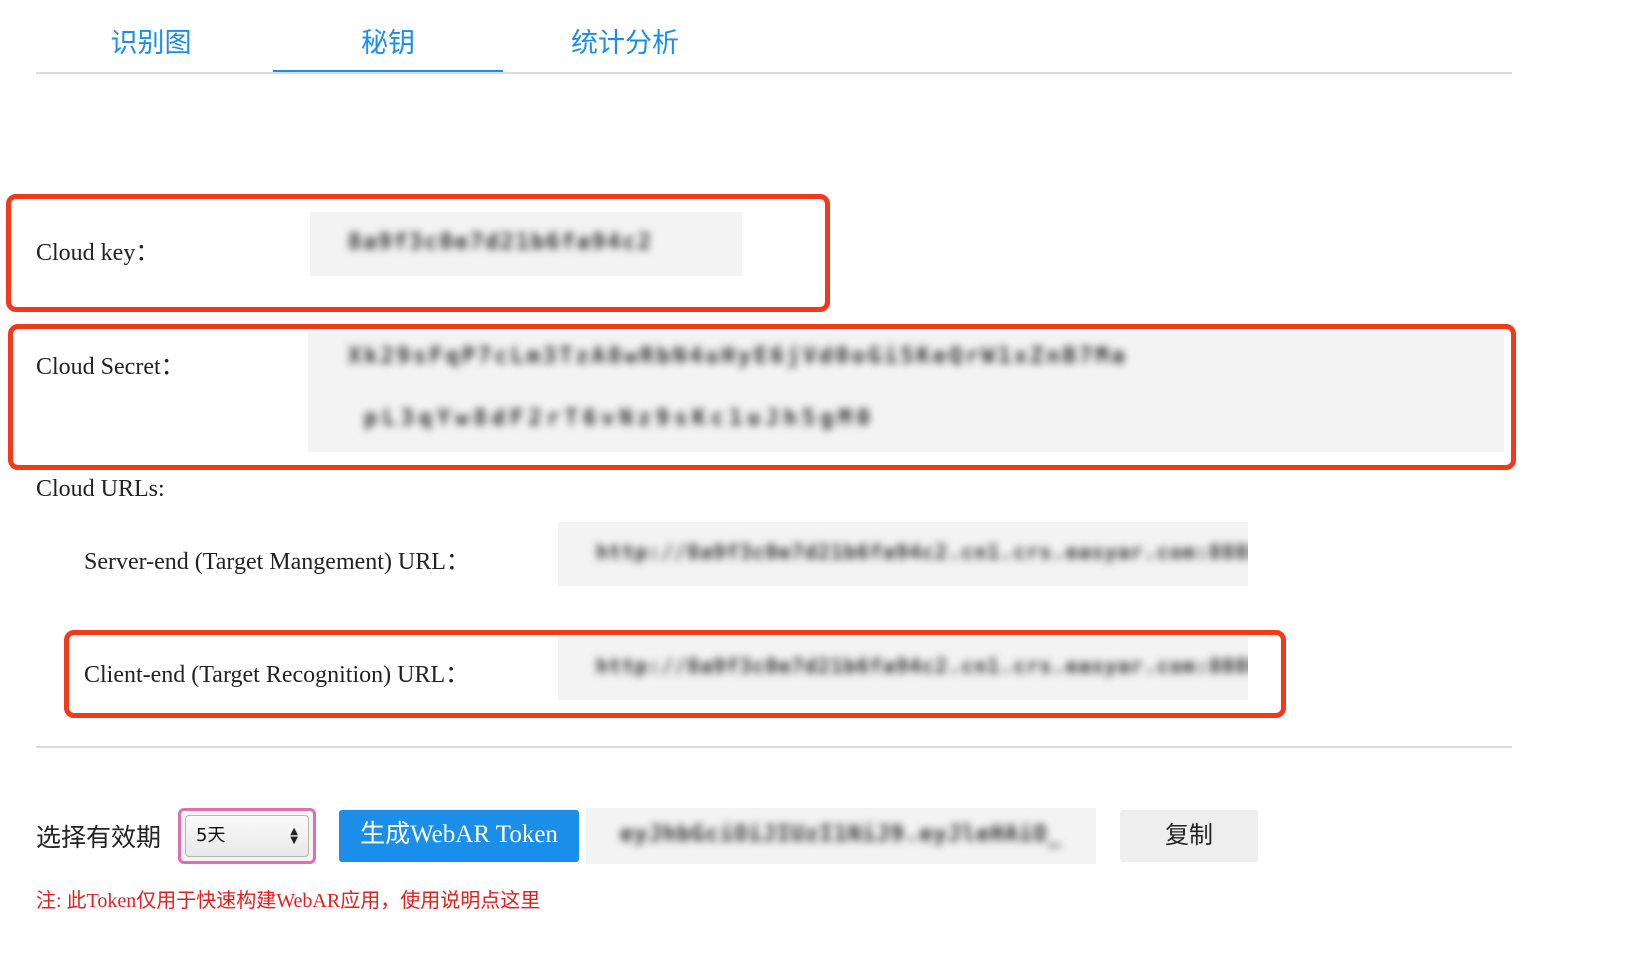 This screenshot has width=1644, height=974. Describe the element at coordinates (277, 562) in the screenshot. I see `server-end-url-label: Server-end (Target Mangement) URL：` at that location.